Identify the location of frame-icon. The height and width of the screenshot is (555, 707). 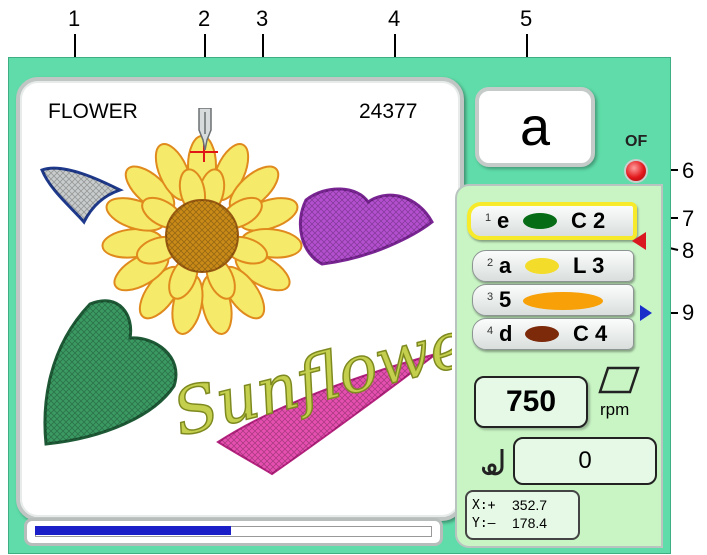
(619, 380).